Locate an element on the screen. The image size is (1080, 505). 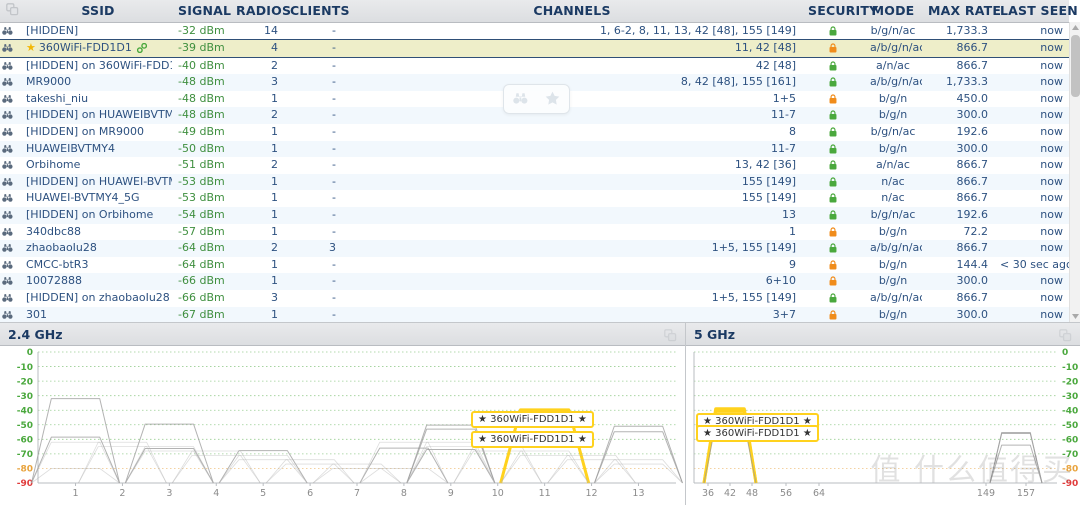
svg-text: 5 is located at coordinates (263, 493).